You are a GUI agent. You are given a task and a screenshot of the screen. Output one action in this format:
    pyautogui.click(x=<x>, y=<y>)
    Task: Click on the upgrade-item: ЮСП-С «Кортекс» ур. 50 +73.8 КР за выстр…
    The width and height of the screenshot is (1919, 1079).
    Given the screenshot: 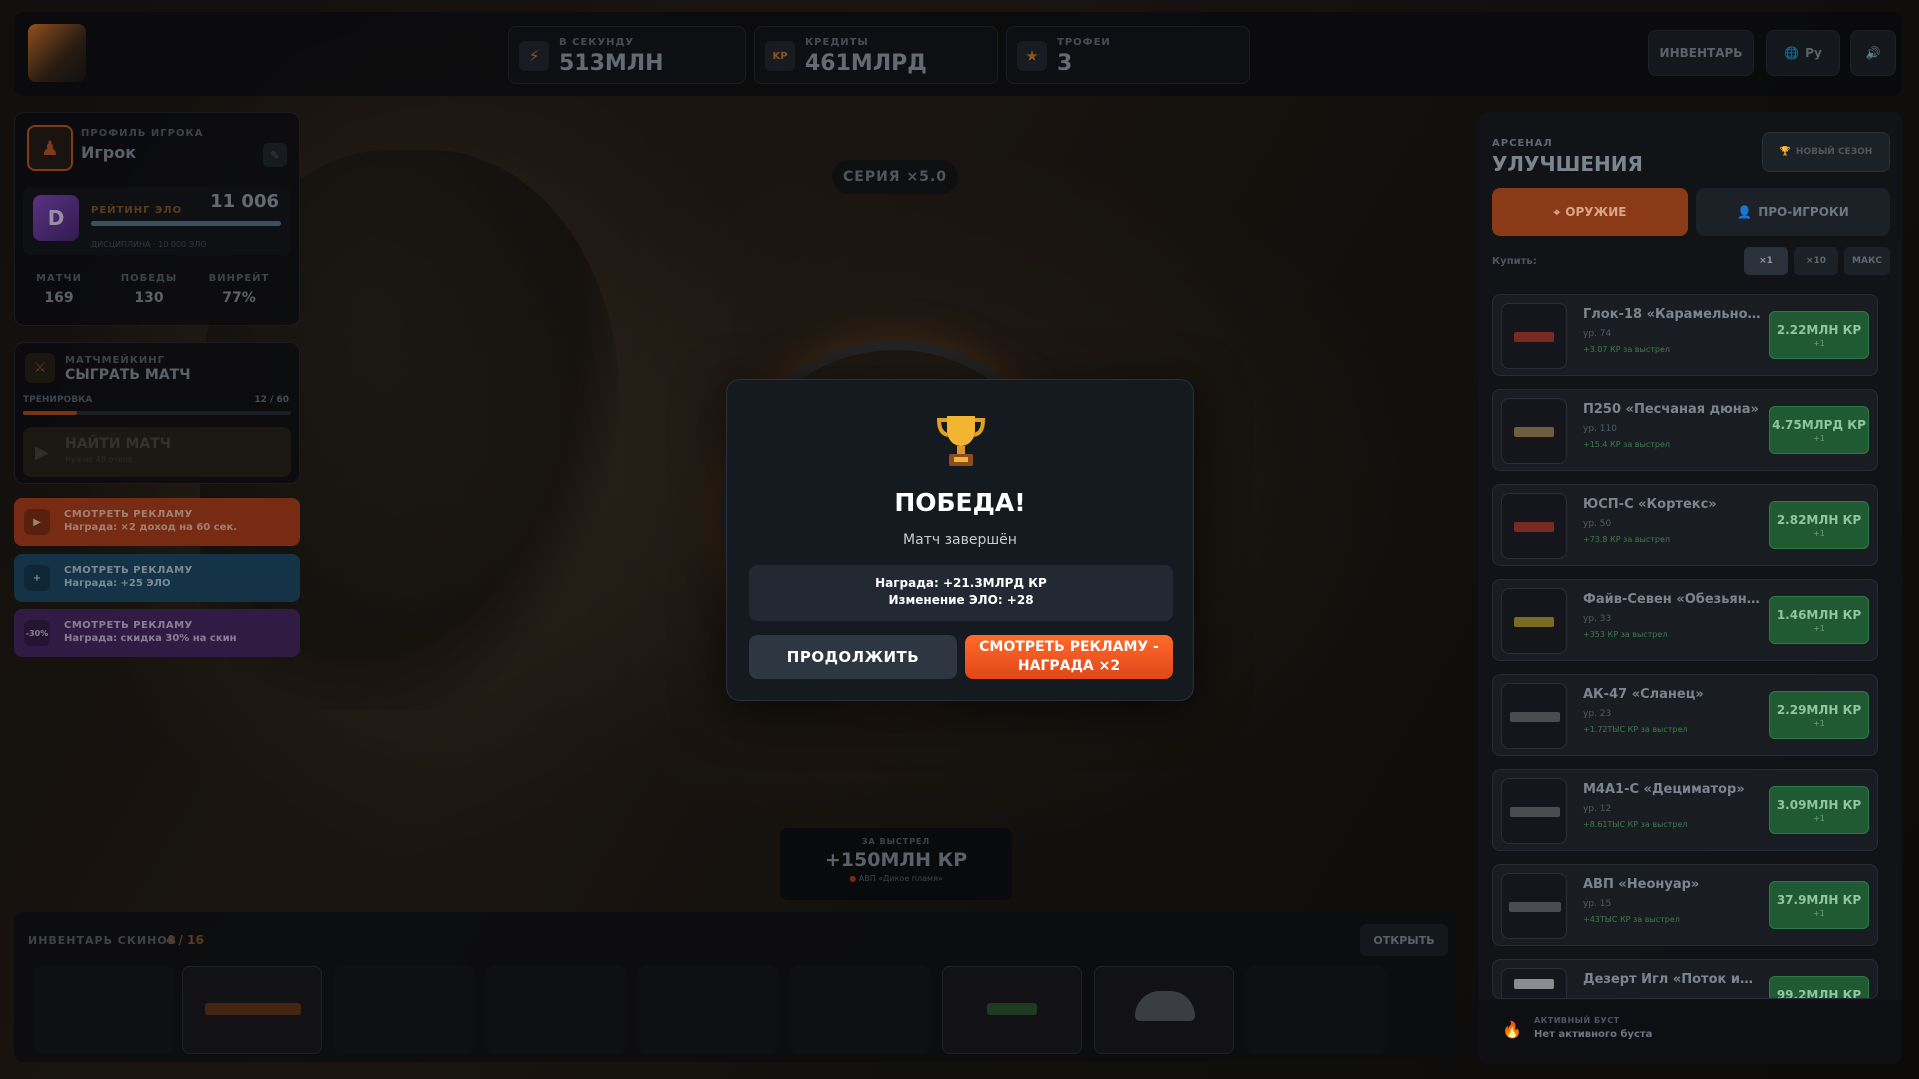 What is the action you would take?
    pyautogui.click(x=1685, y=525)
    